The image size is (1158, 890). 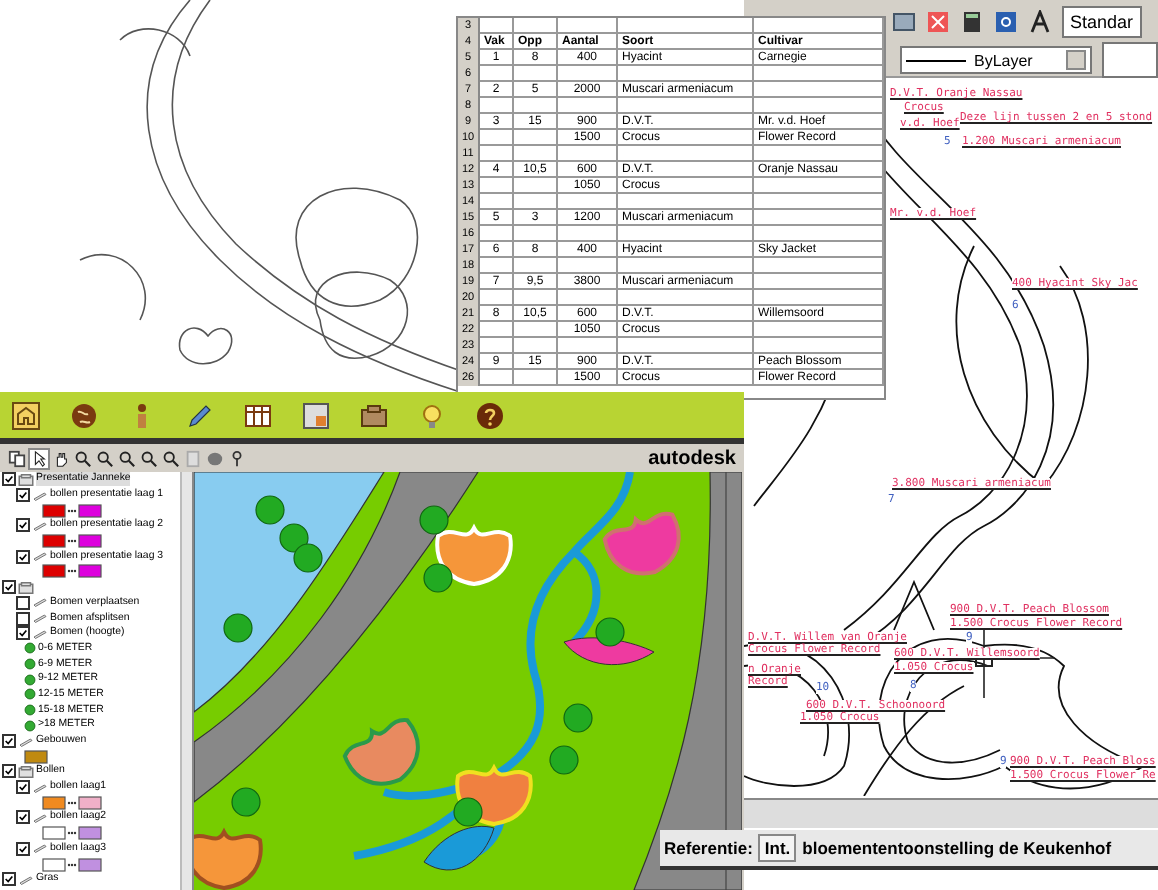 What do you see at coordinates (237, 458) in the screenshot?
I see `pin-icon` at bounding box center [237, 458].